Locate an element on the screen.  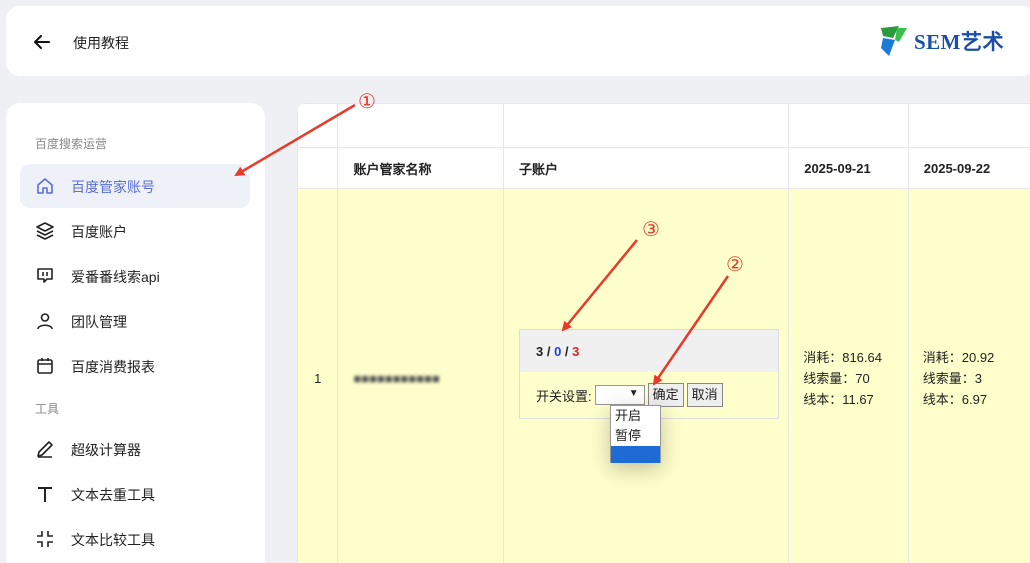
cost-value: 消耗：816.64 is located at coordinates (842, 357).